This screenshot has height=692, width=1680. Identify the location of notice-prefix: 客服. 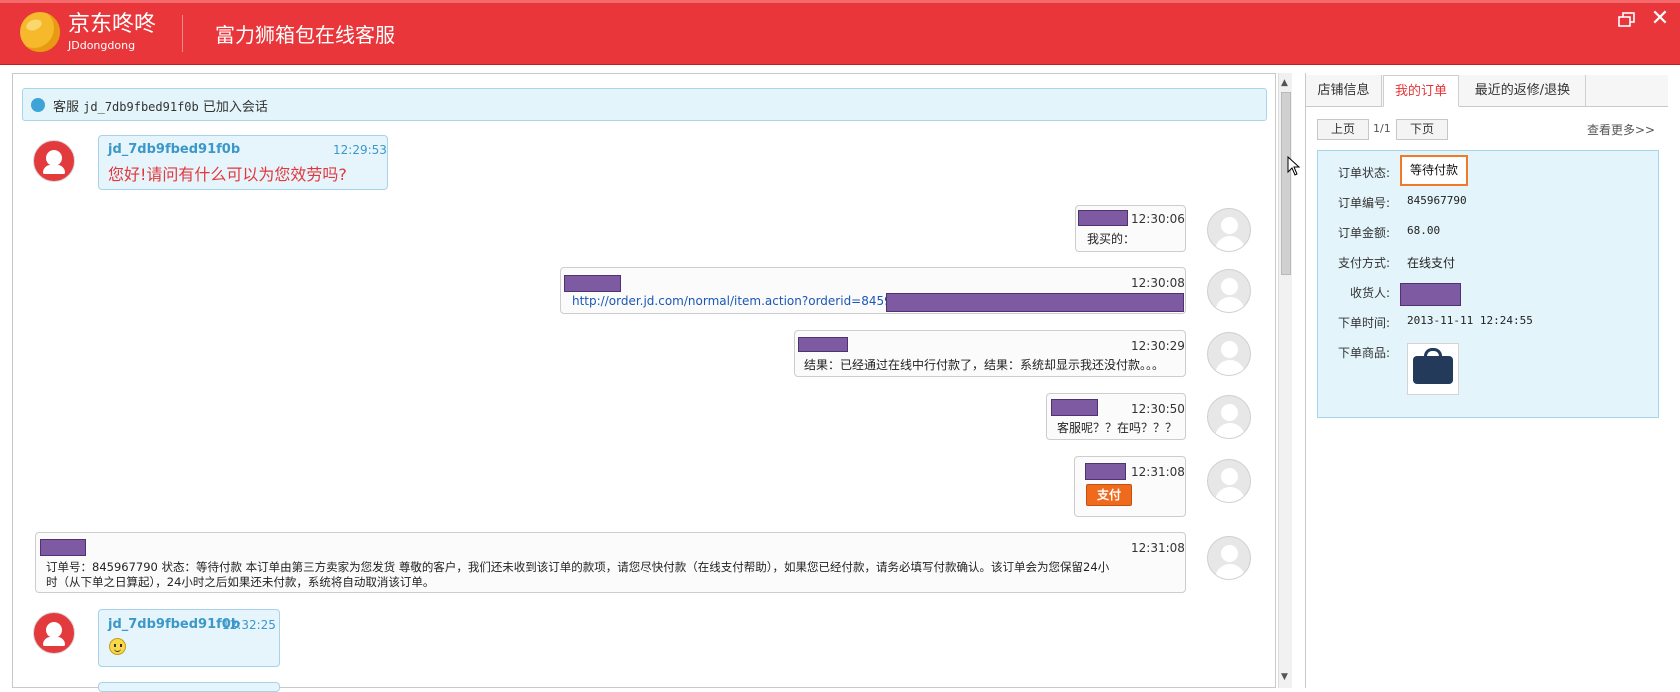
(66, 107).